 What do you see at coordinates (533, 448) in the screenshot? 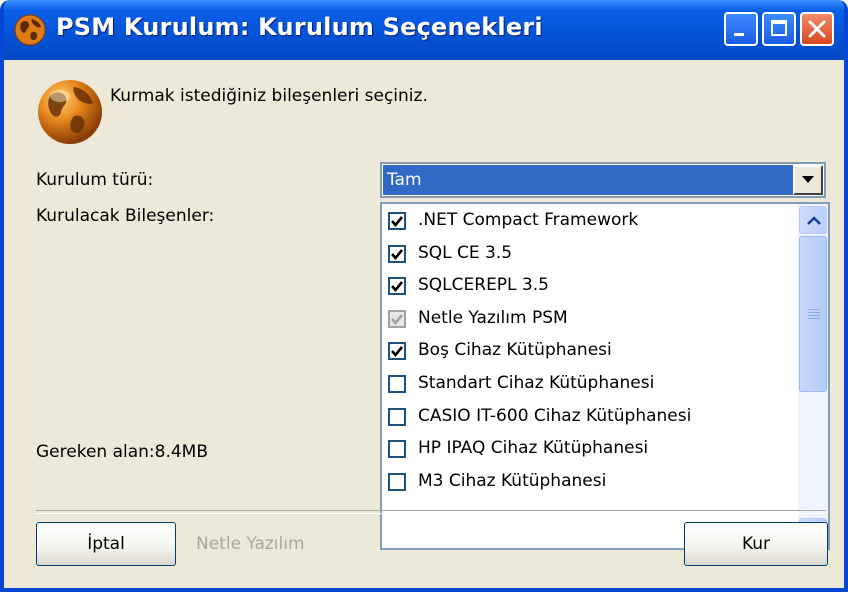
I see `component-label: HP IPAQ Cihaz Kütüphanesi` at bounding box center [533, 448].